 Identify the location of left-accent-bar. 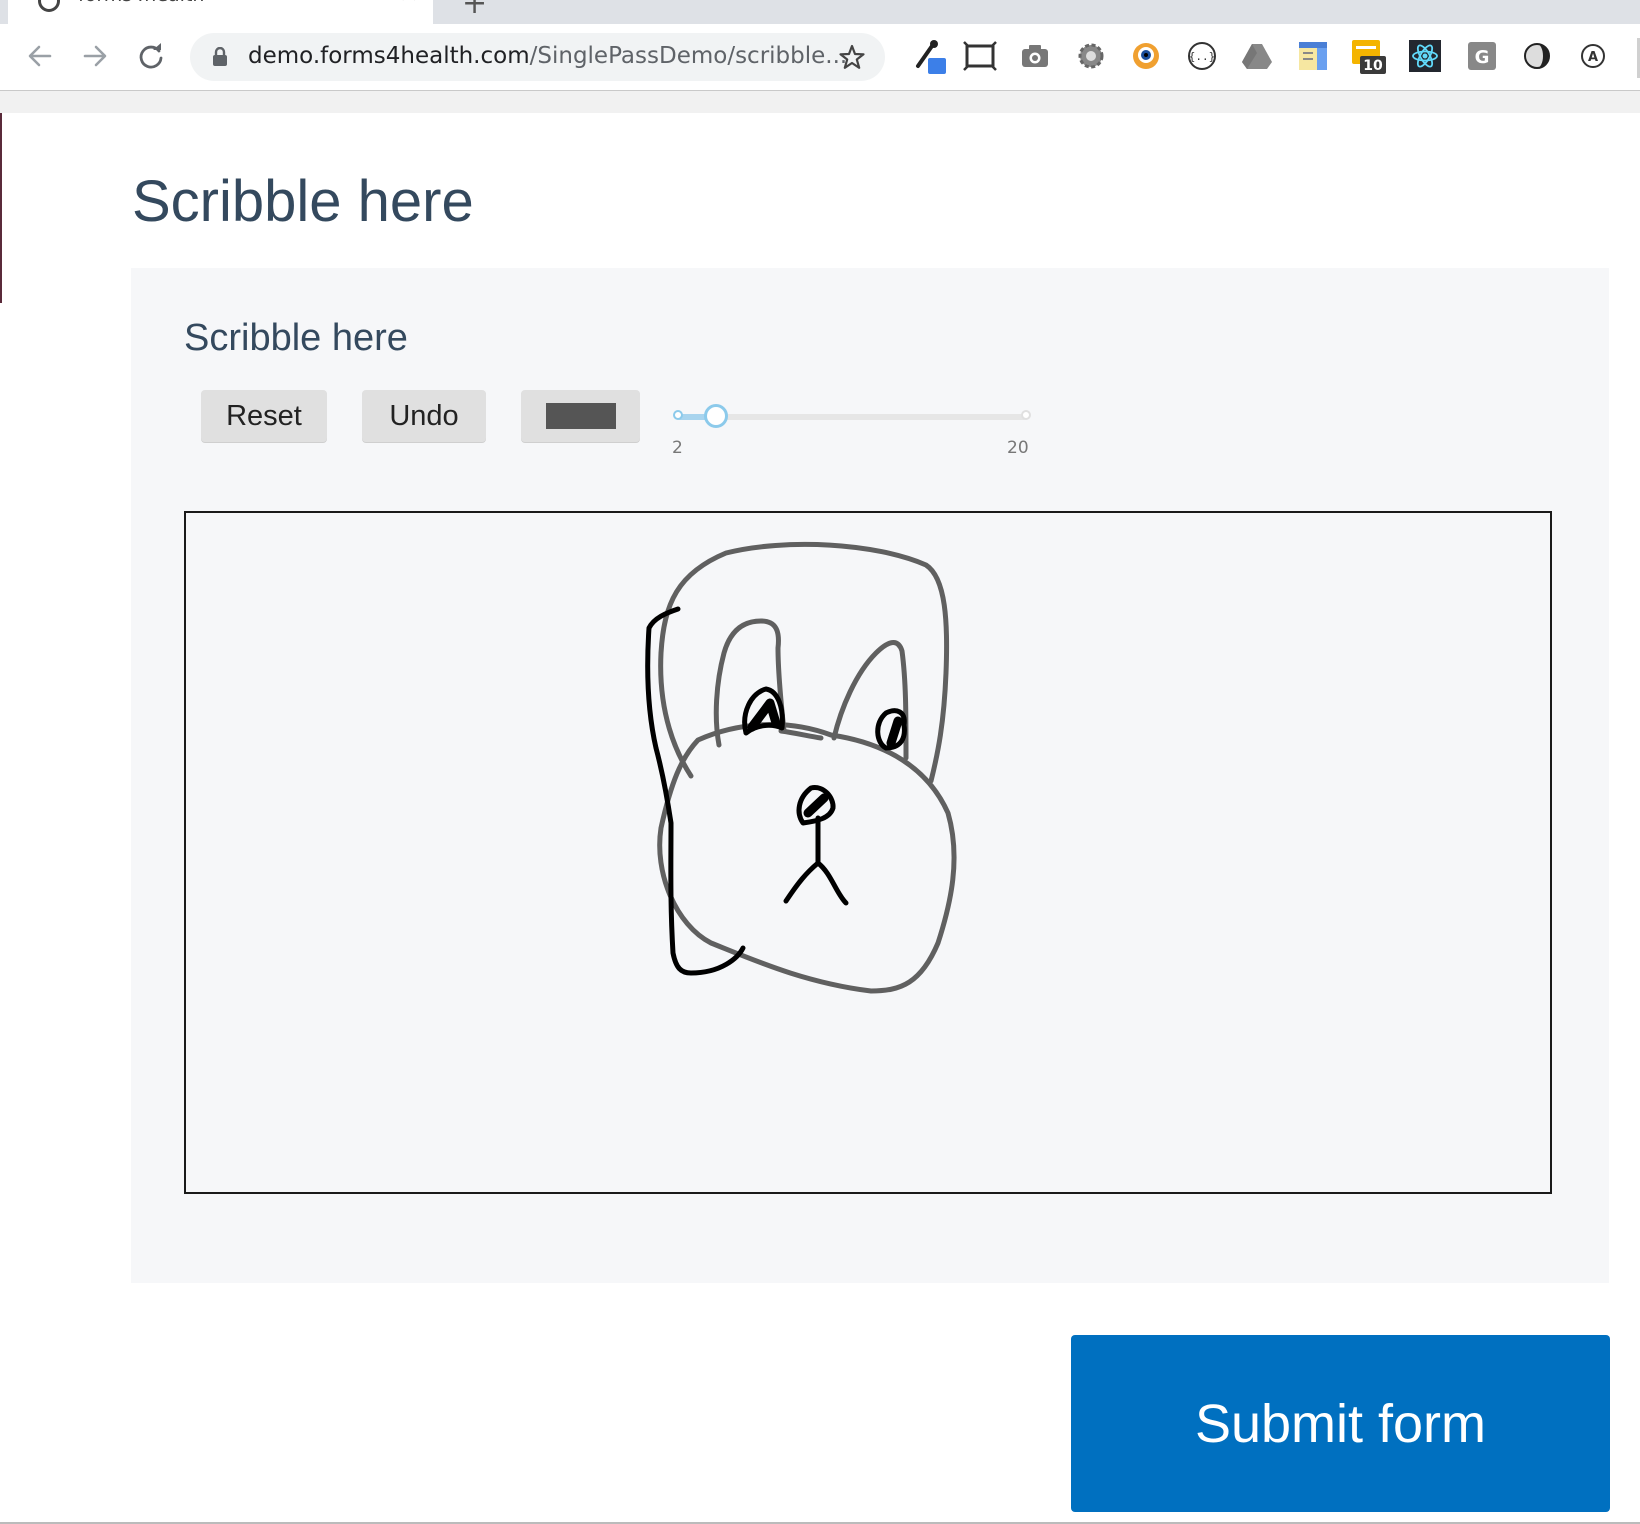
(1, 208).